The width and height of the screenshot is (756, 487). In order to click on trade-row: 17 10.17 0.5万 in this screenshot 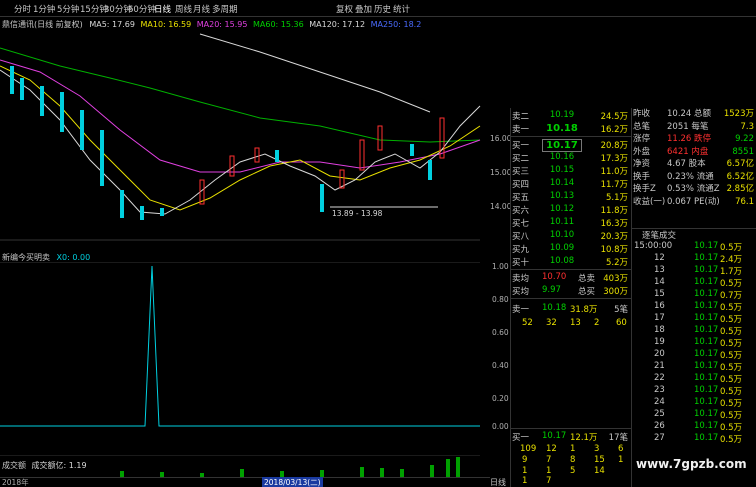, I will do `click(698, 319)`.